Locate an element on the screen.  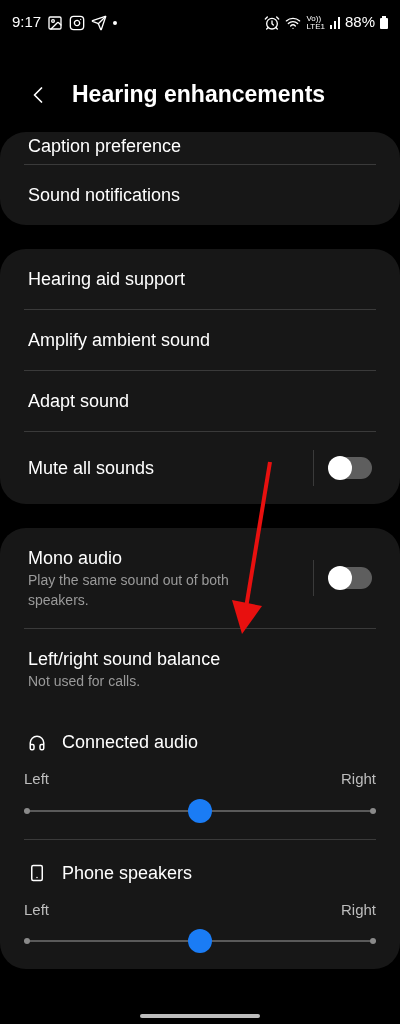
instagram-icon is located at coordinates (77, 22).